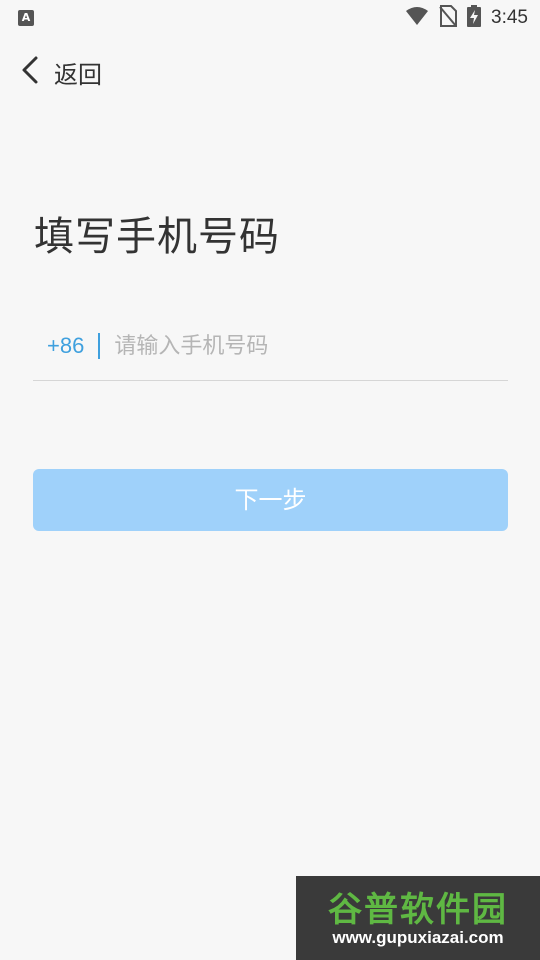  What do you see at coordinates (448, 18) in the screenshot?
I see `no-sim-icon` at bounding box center [448, 18].